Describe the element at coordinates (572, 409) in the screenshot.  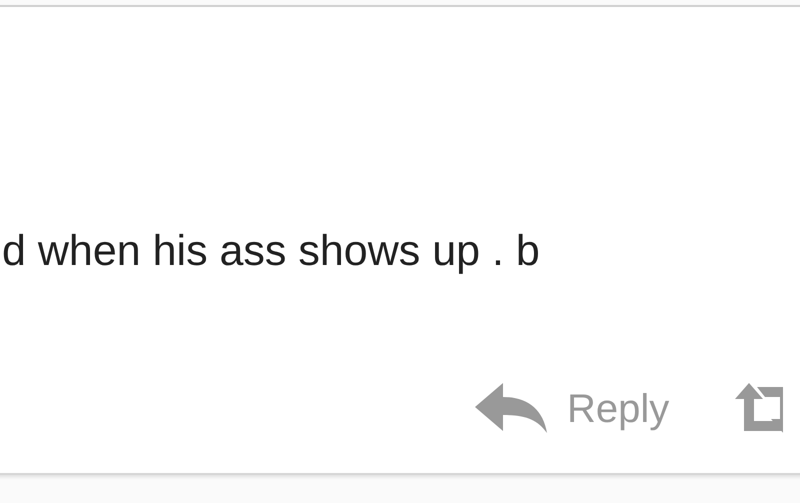
I see `reply-button: Reply` at that location.